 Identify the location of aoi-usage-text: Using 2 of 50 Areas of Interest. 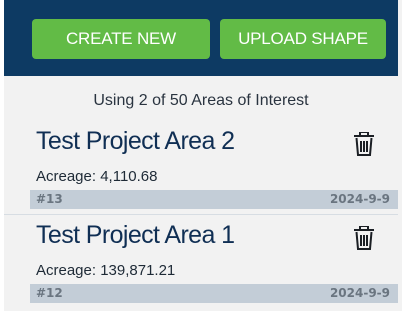
(201, 100).